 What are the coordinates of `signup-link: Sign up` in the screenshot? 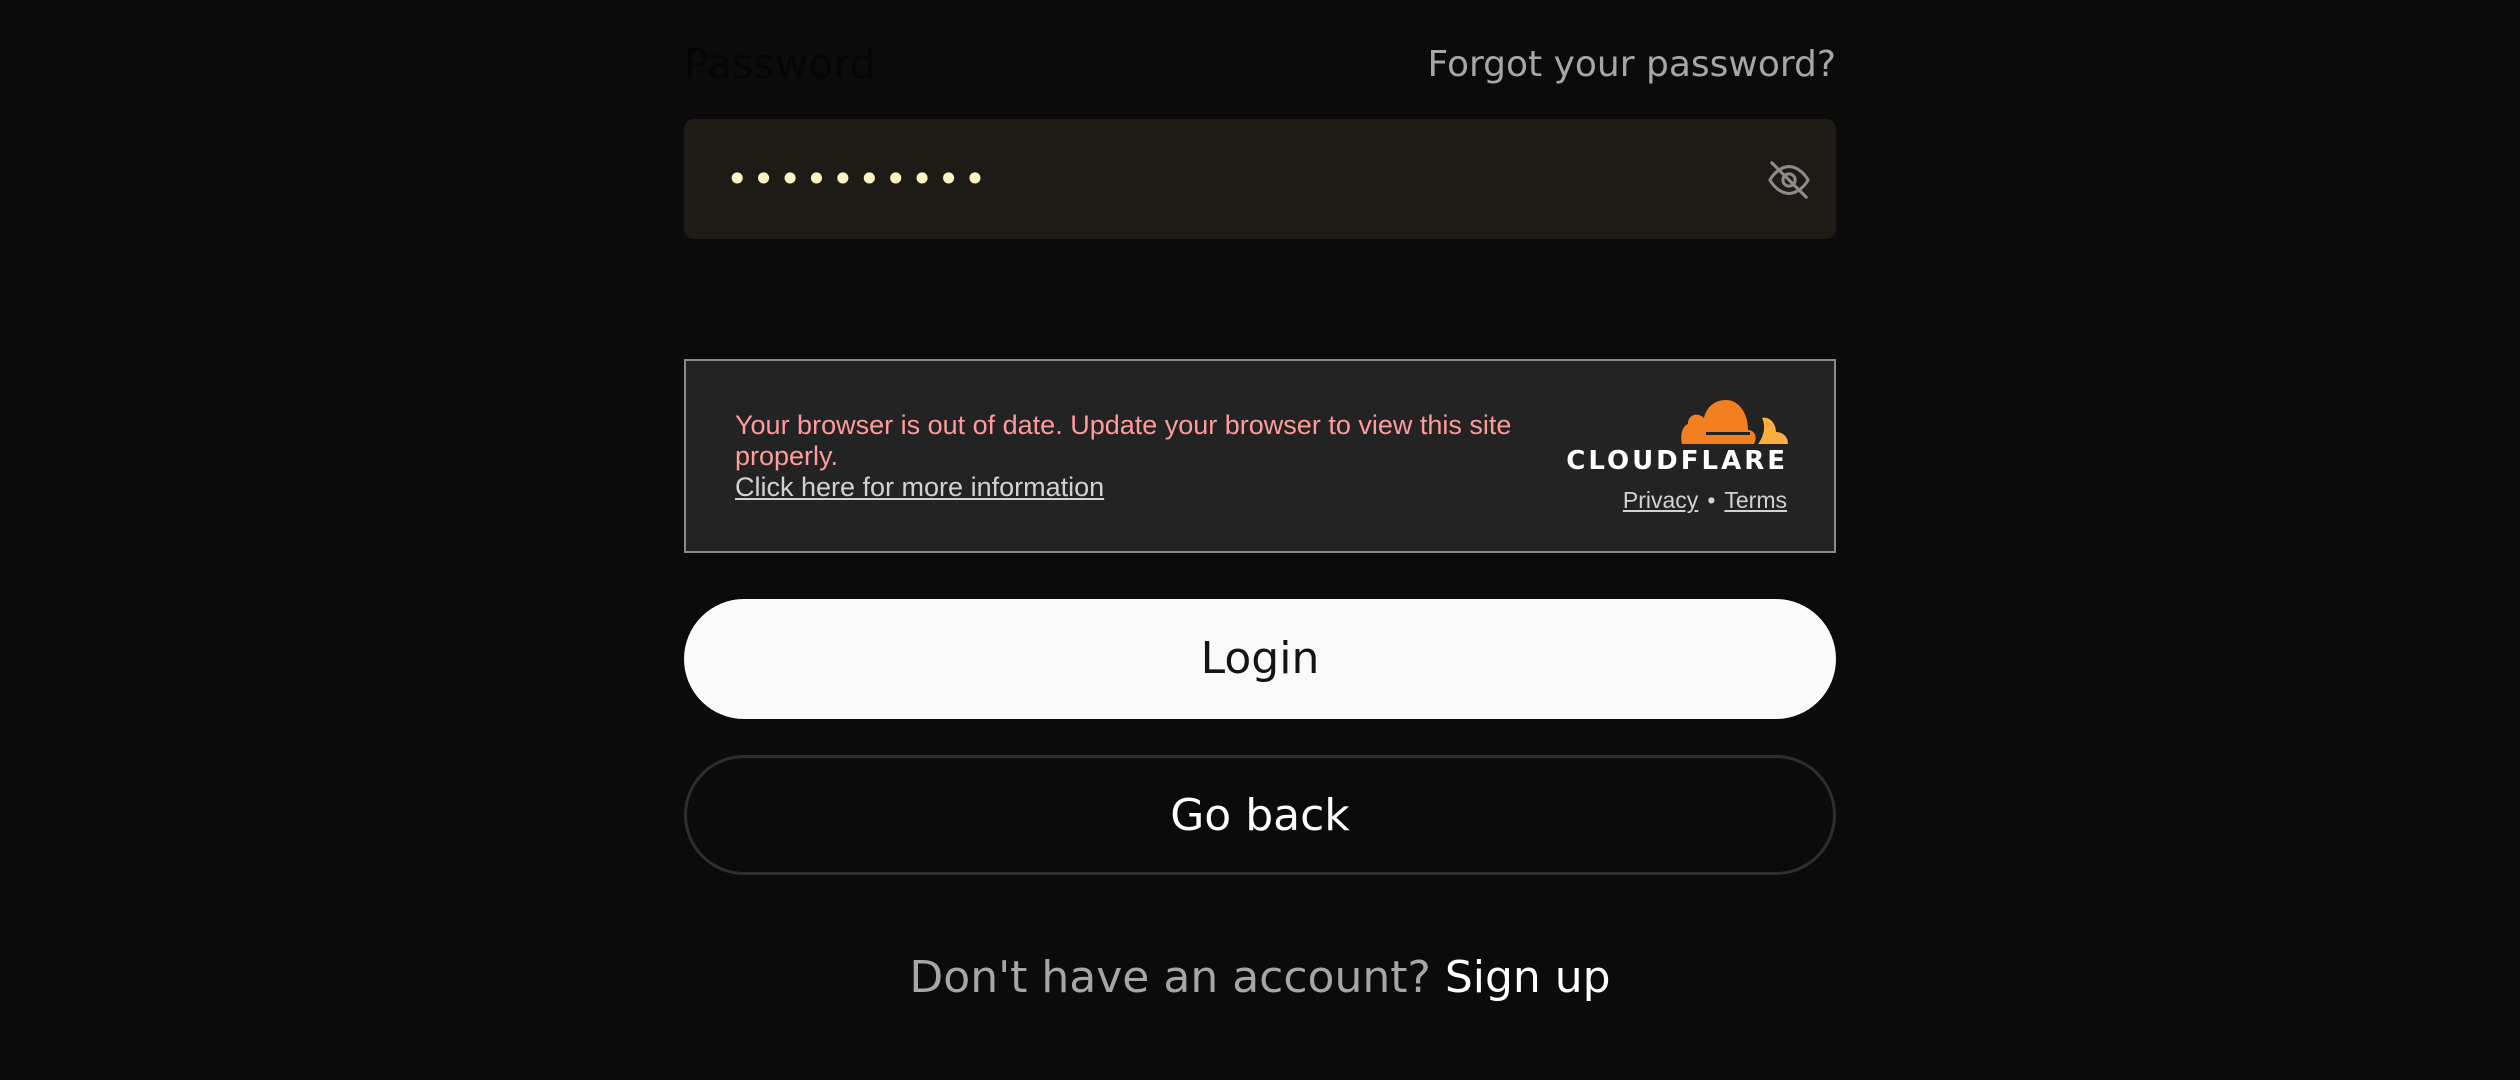 It's located at (1528, 977).